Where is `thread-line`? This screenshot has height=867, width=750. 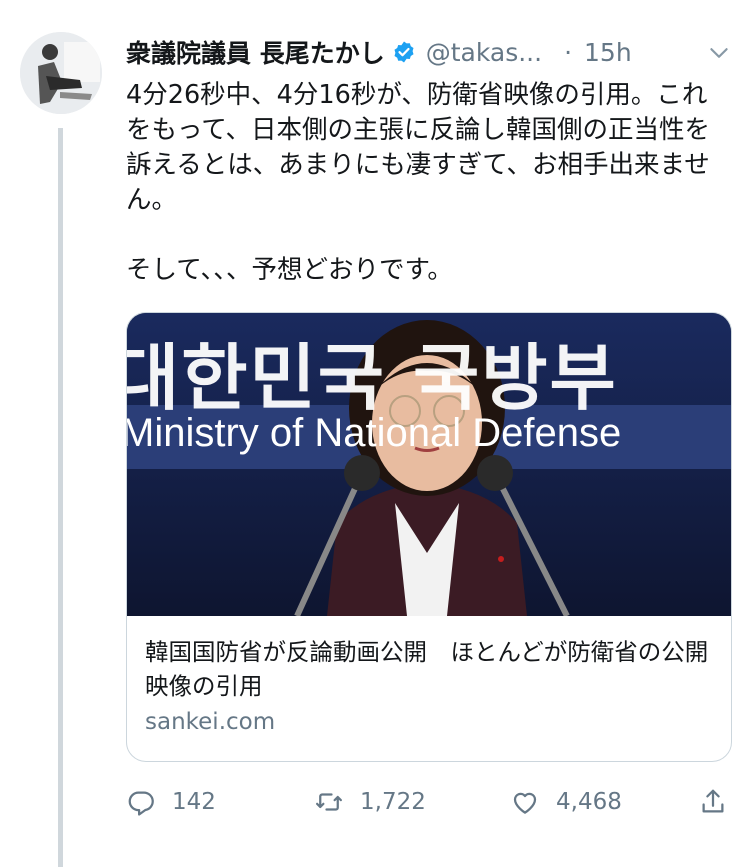 thread-line is located at coordinates (60, 497).